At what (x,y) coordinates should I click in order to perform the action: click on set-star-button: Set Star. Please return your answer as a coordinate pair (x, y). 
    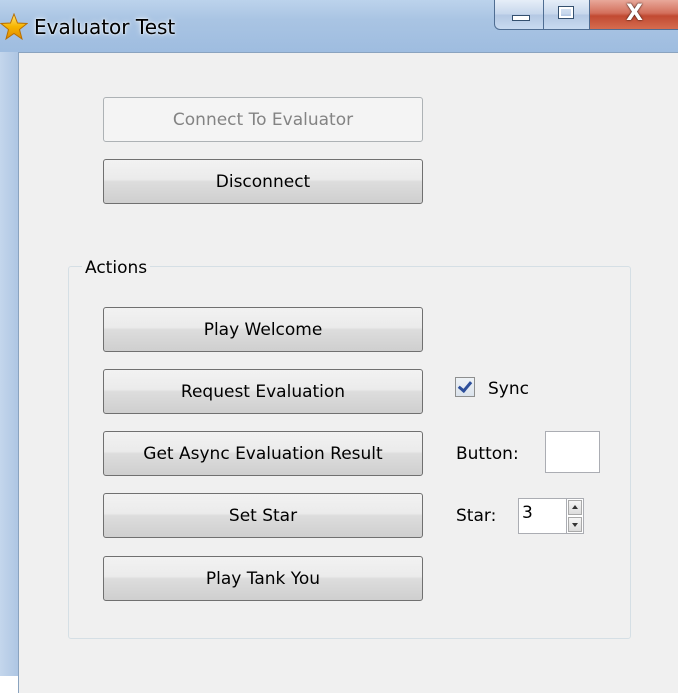
    Looking at the image, I should click on (263, 515).